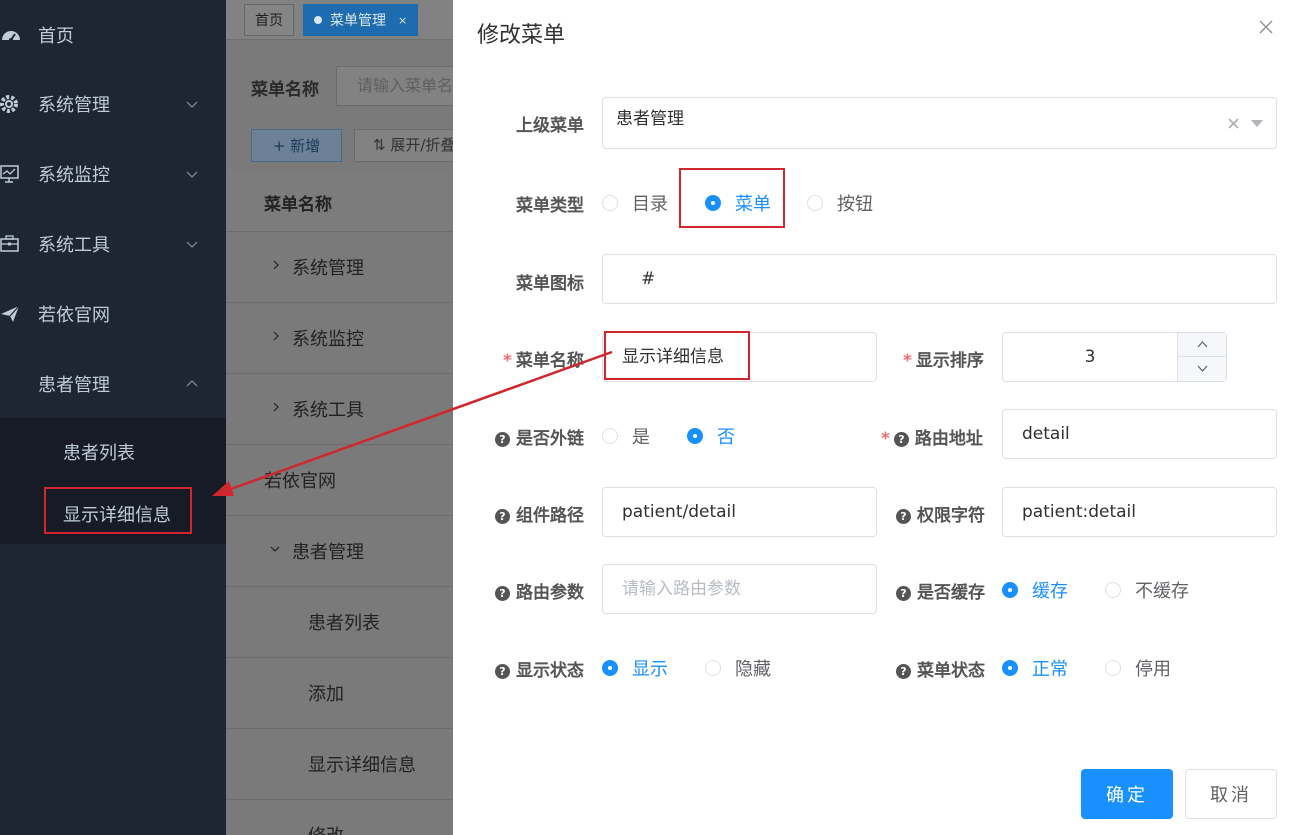 The height and width of the screenshot is (835, 1301). I want to click on table-row: 患者管理, so click(339, 551).